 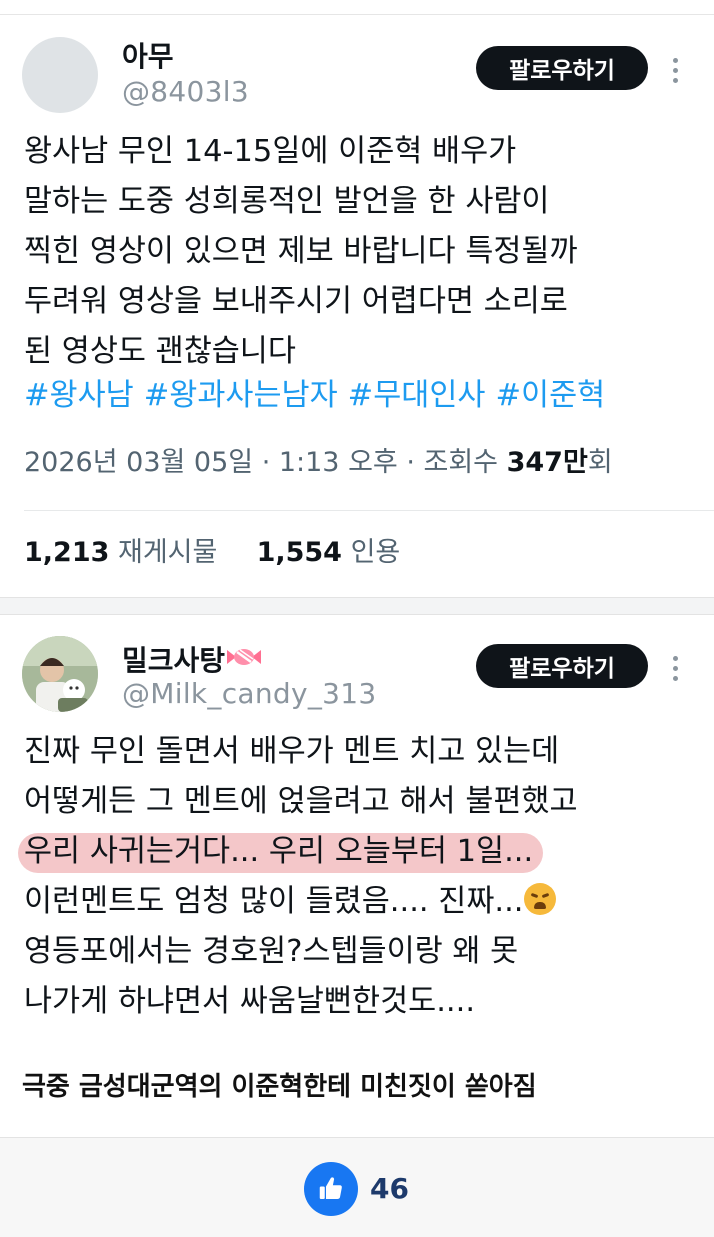 I want to click on quote-label: 인용, so click(x=376, y=552).